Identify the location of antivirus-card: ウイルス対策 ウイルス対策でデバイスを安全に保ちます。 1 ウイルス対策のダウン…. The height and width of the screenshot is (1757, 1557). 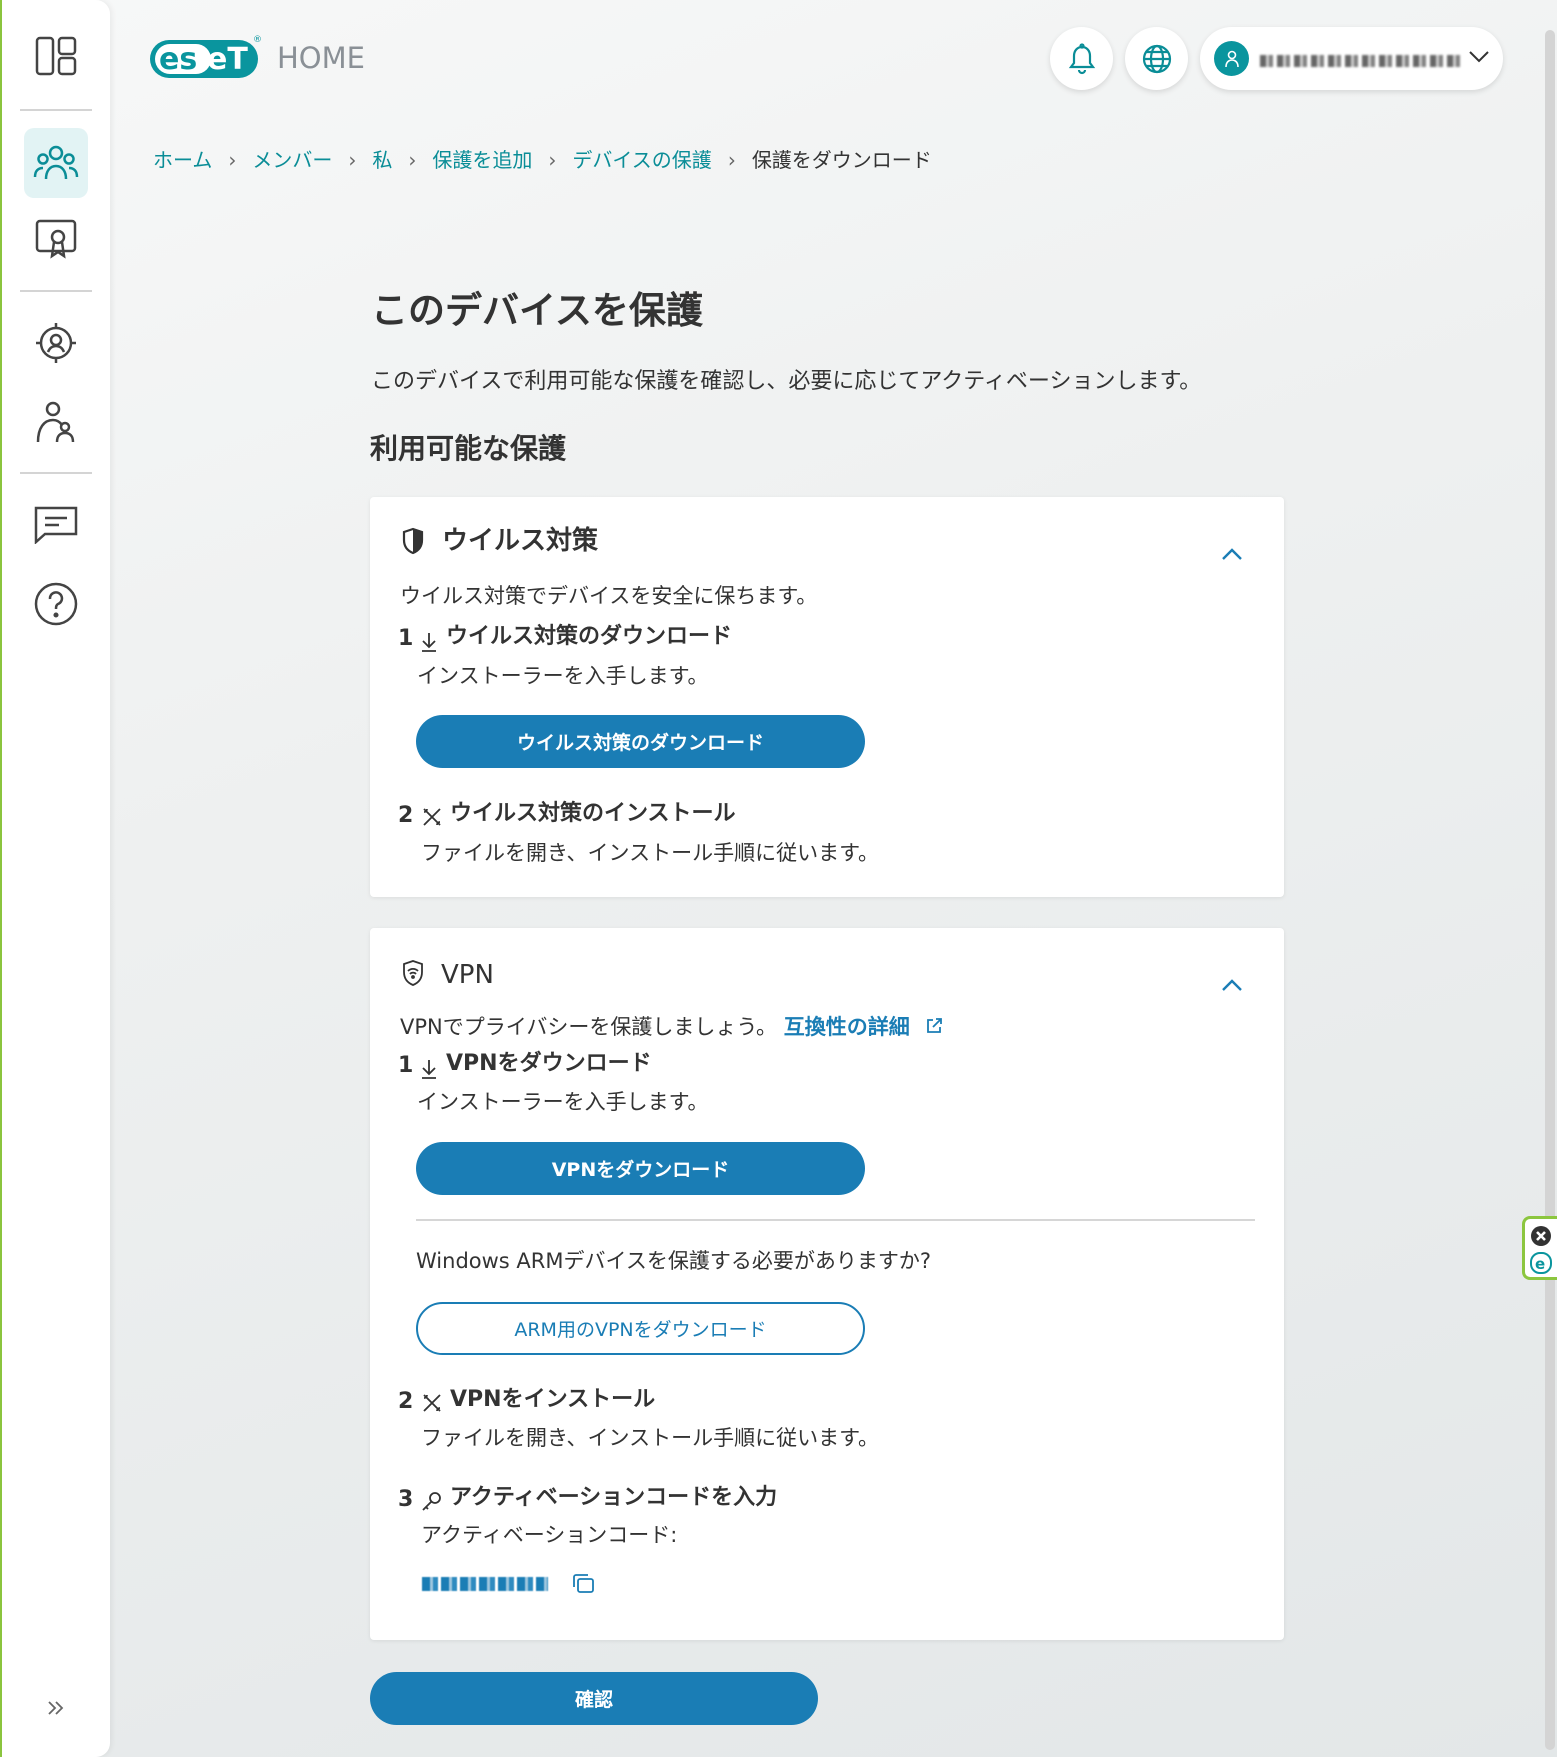
(827, 697).